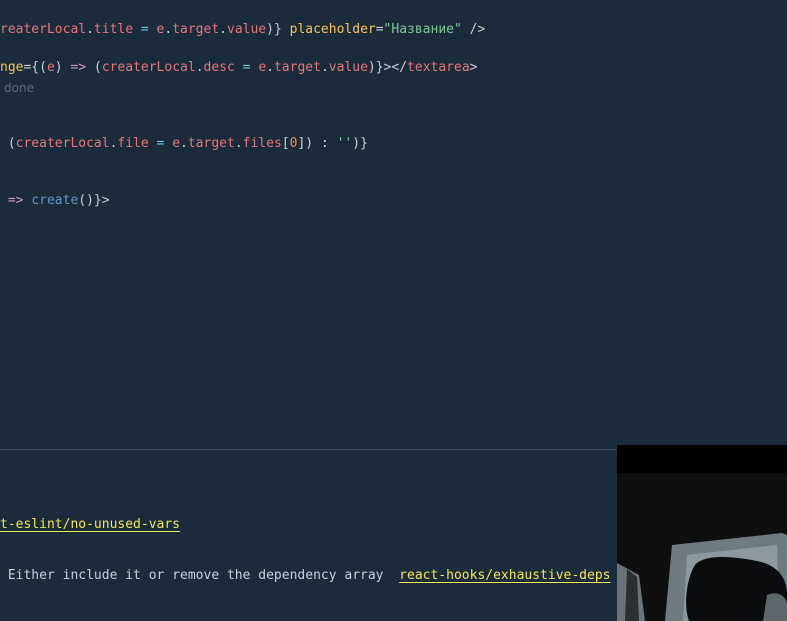 This screenshot has height=621, width=787. I want to click on webcam-frame-image, so click(702, 533).